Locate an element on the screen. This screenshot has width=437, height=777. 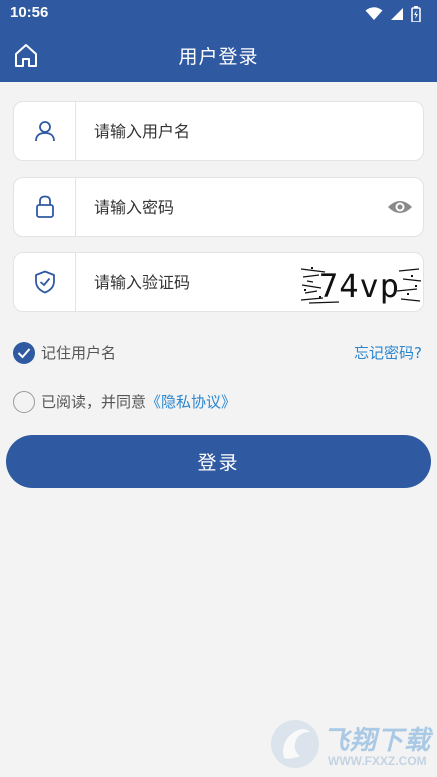
captcha-icon-cell is located at coordinates (45, 282).